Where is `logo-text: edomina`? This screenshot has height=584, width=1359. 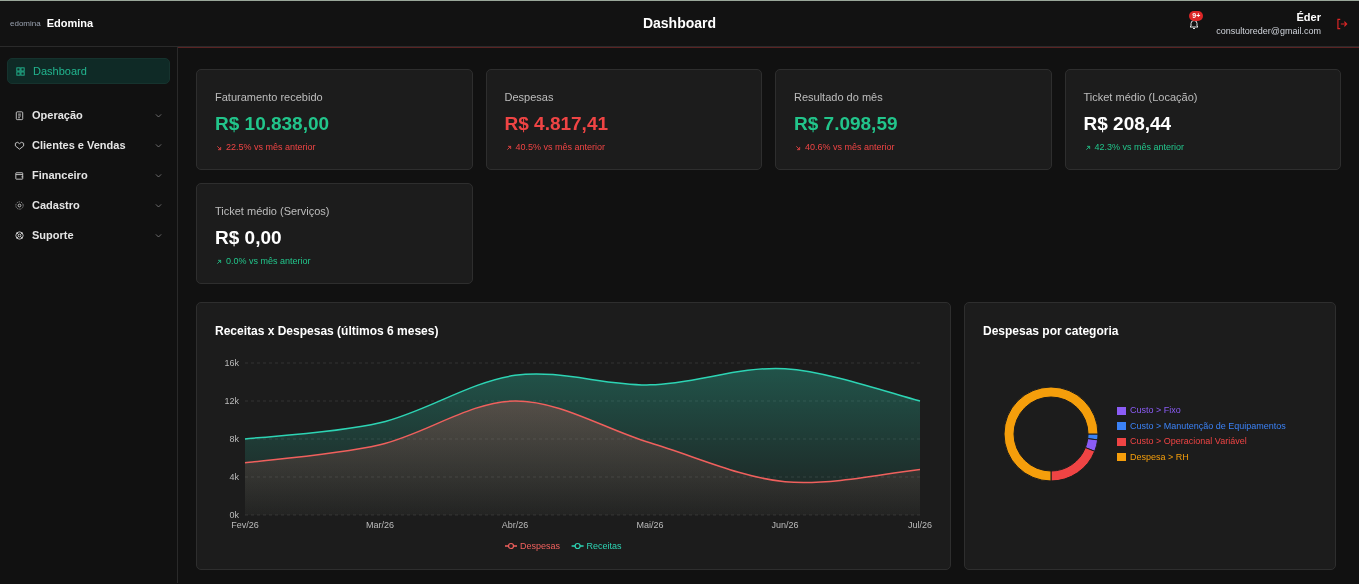 logo-text: edomina is located at coordinates (25, 23).